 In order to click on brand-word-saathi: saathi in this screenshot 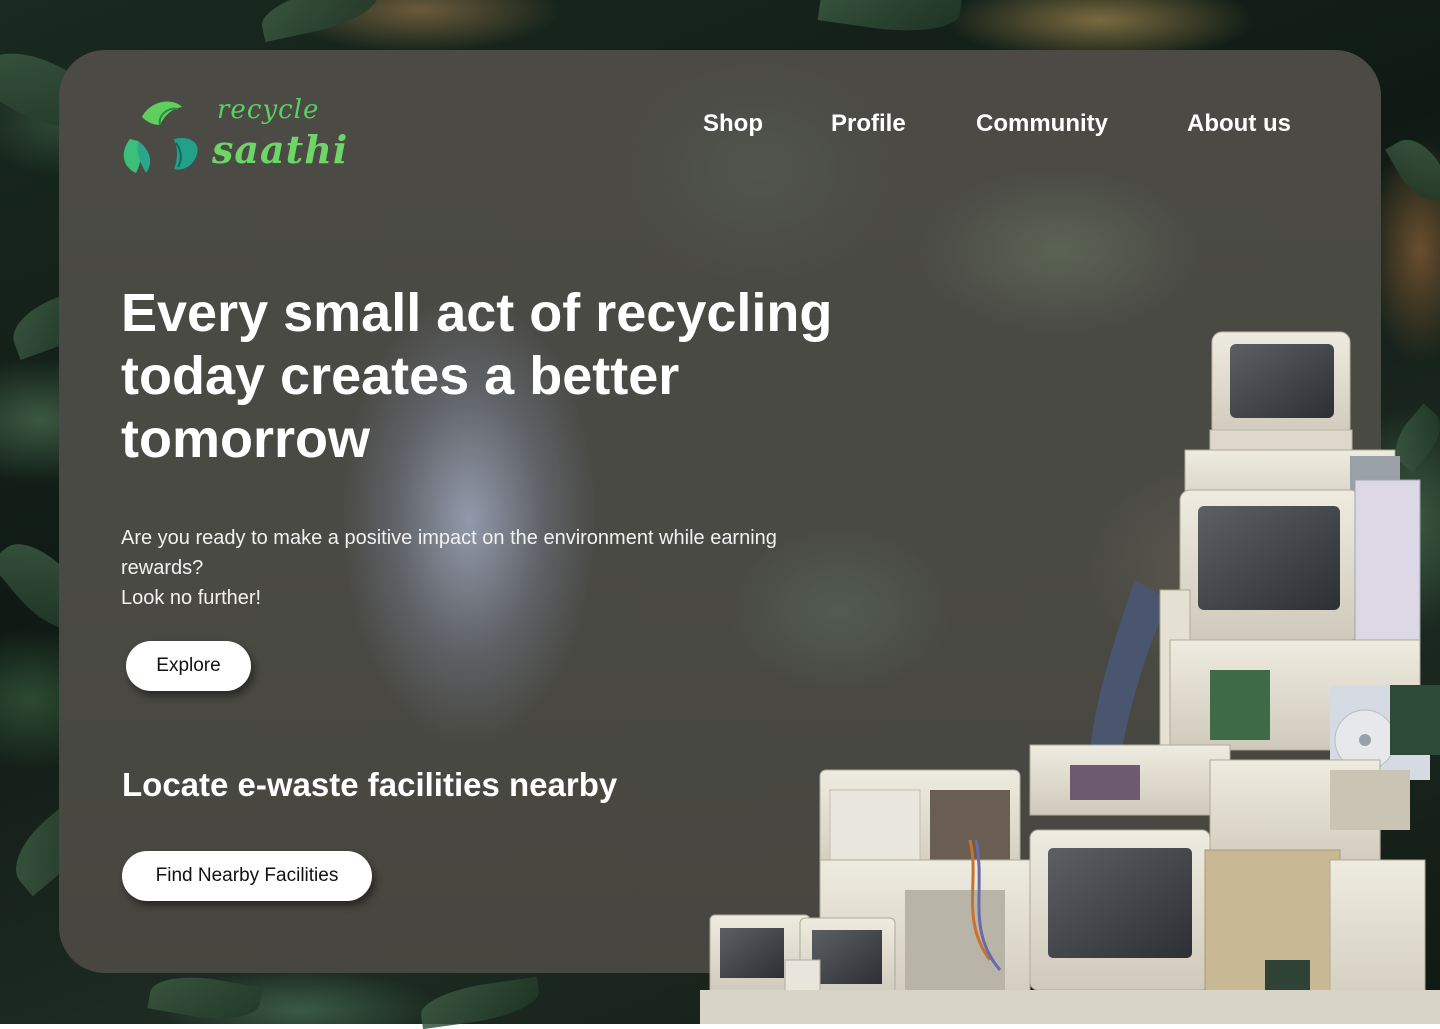, I will do `click(280, 149)`.